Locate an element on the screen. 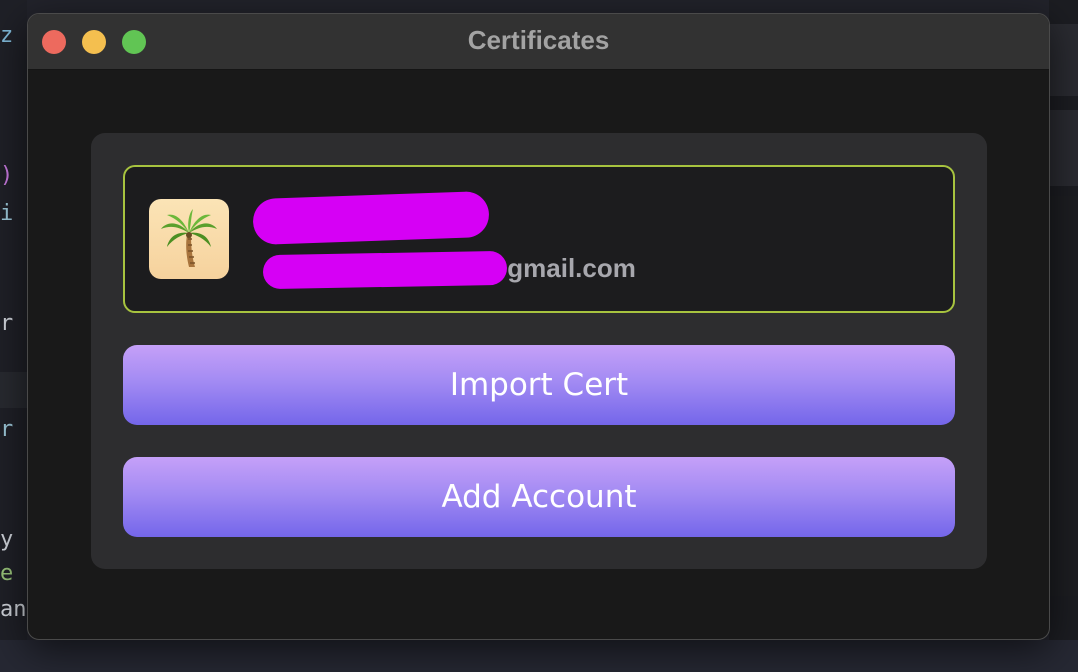 This screenshot has width=1078, height=672. background-code-glyph: e is located at coordinates (7, 573).